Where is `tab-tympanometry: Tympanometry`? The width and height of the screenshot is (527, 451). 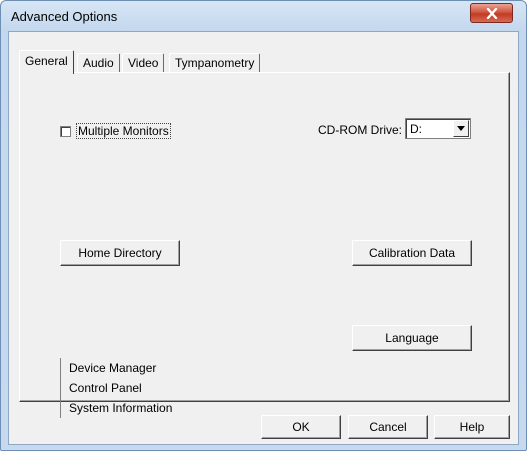
tab-tympanometry: Tympanometry is located at coordinates (215, 63).